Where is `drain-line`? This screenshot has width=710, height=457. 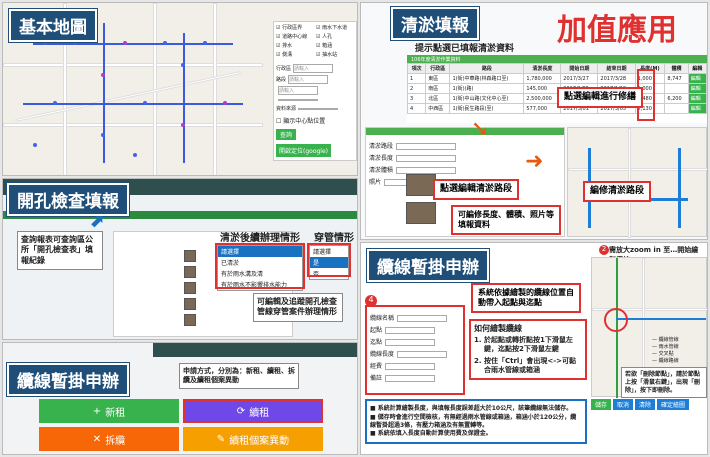 drain-line is located at coordinates (184, 98).